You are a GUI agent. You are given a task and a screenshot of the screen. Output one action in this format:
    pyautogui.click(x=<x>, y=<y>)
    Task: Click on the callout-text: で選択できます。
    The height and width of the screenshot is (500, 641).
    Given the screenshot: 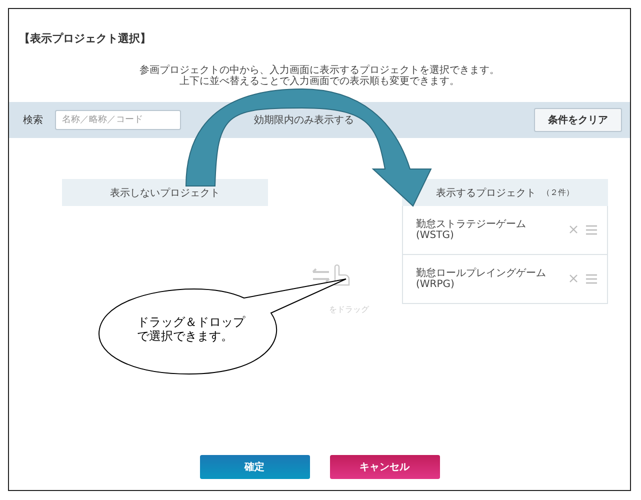 What is the action you would take?
    pyautogui.click(x=185, y=336)
    